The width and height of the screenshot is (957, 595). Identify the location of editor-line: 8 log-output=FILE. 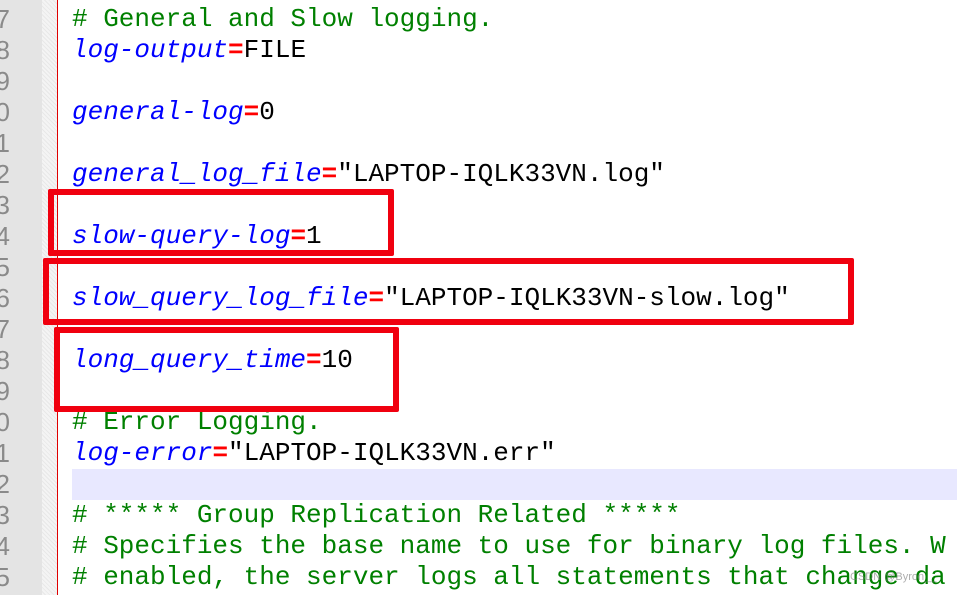
(478, 50).